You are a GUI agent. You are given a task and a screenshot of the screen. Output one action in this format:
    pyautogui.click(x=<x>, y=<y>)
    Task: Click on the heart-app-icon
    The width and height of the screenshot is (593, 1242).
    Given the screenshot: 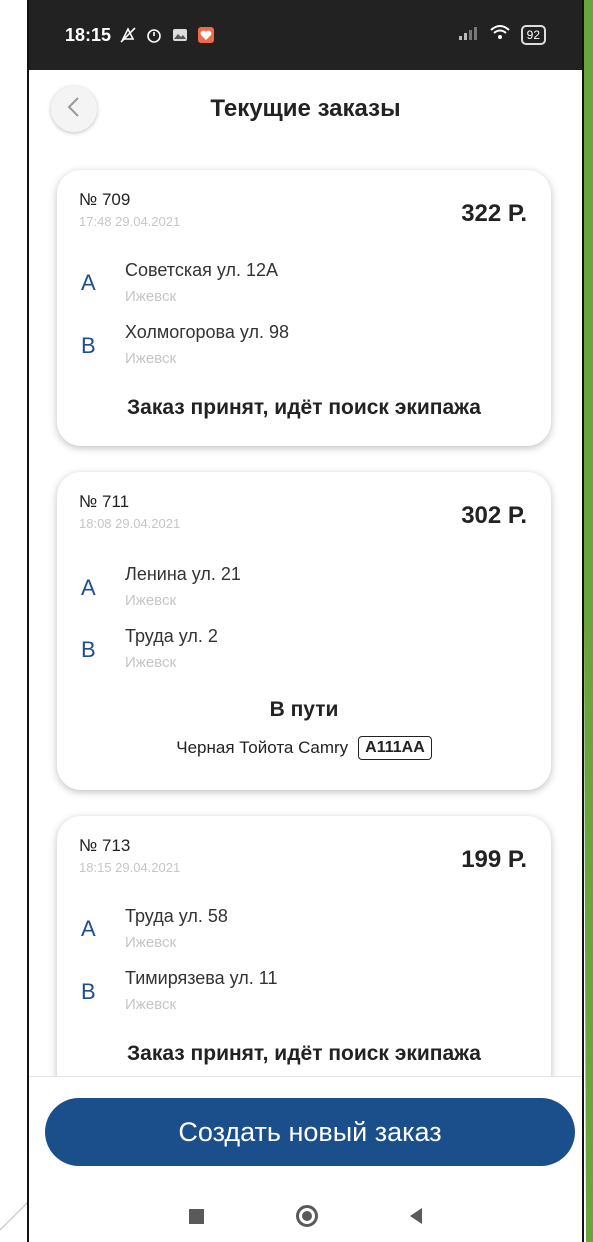 What is the action you would take?
    pyautogui.click(x=206, y=35)
    